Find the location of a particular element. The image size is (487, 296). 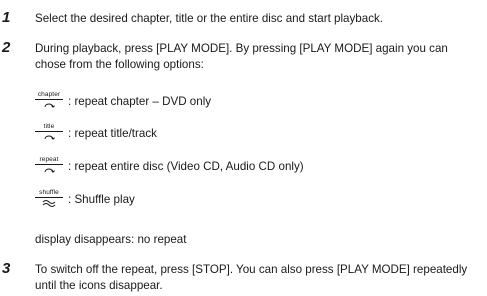

option-repeat-chapter: chapter : repeat chapter – DVD only is located at coordinates (254, 102).